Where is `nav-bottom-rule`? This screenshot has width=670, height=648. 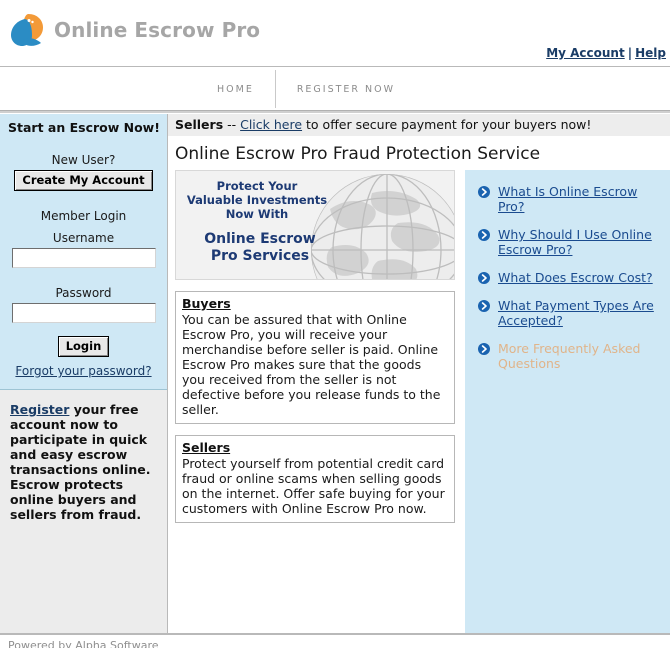
nav-bottom-rule is located at coordinates (335, 111).